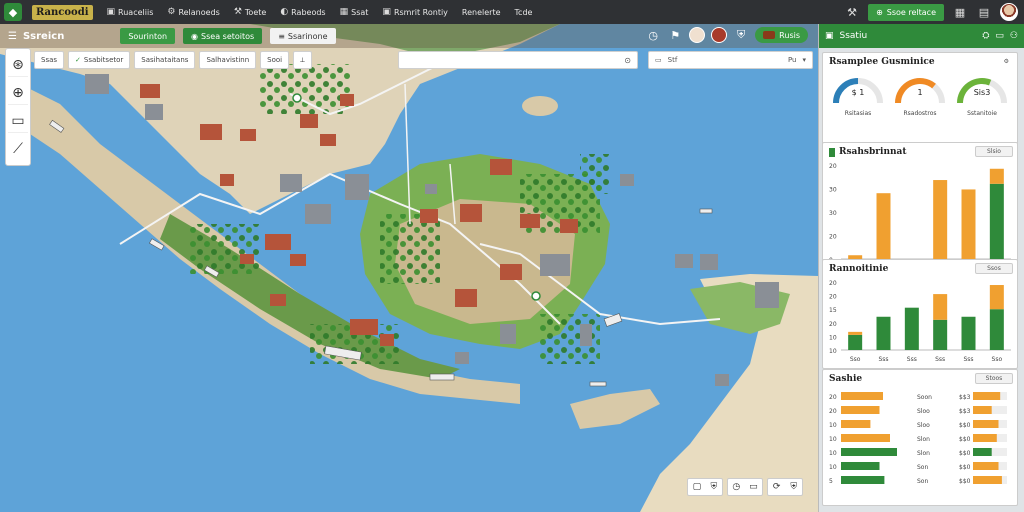 The image size is (1024, 512). What do you see at coordinates (223, 36) in the screenshot?
I see `chip-secondary: ◉ Ssea setoitos` at bounding box center [223, 36].